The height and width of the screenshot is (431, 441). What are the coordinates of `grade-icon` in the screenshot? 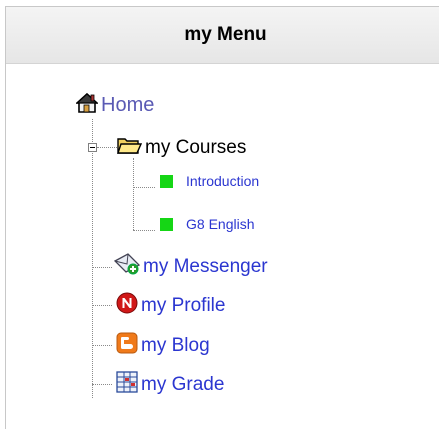 It's located at (127, 384).